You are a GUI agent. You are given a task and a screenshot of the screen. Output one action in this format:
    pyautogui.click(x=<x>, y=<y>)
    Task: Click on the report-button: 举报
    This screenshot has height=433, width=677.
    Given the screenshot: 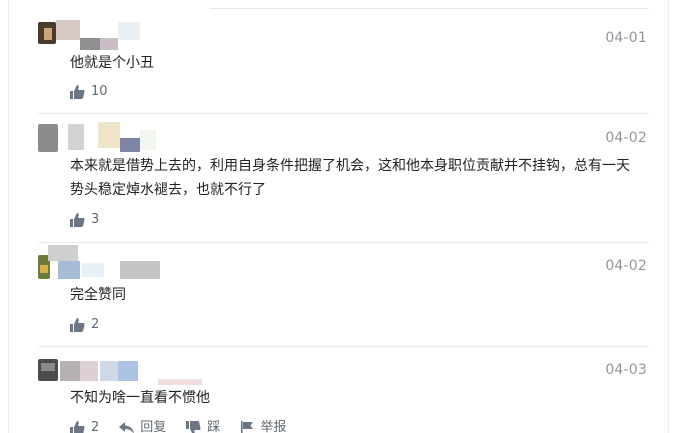 What is the action you would take?
    pyautogui.click(x=263, y=426)
    